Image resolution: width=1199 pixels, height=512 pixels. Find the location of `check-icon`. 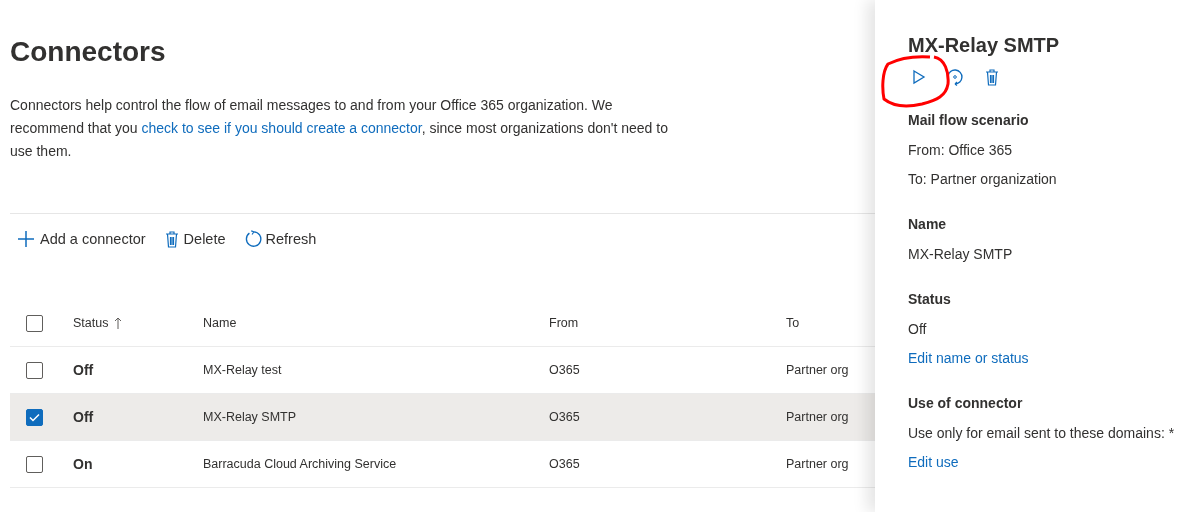

check-icon is located at coordinates (34, 417).